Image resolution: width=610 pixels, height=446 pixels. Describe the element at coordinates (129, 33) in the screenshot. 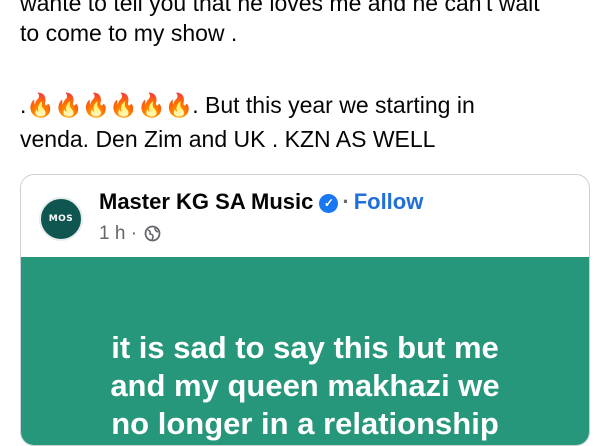

I see `post-text-line-2: to come to my show .` at that location.